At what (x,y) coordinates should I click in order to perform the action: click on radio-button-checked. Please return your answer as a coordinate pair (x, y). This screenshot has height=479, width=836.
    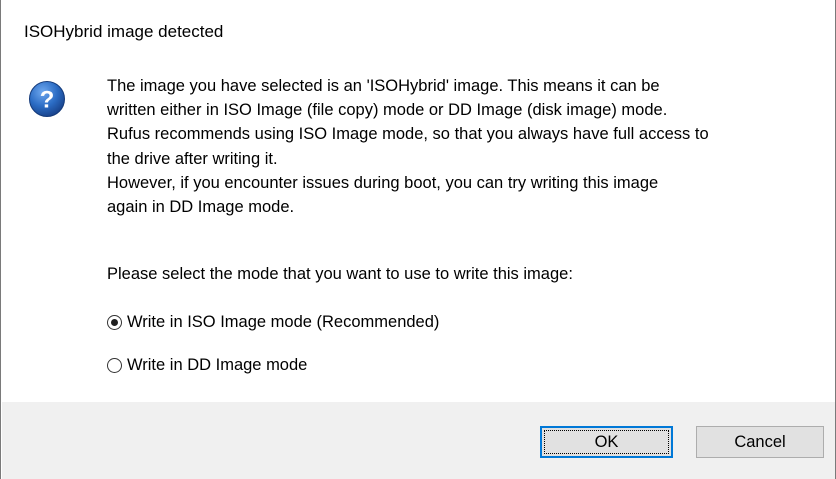
    Looking at the image, I should click on (114, 322).